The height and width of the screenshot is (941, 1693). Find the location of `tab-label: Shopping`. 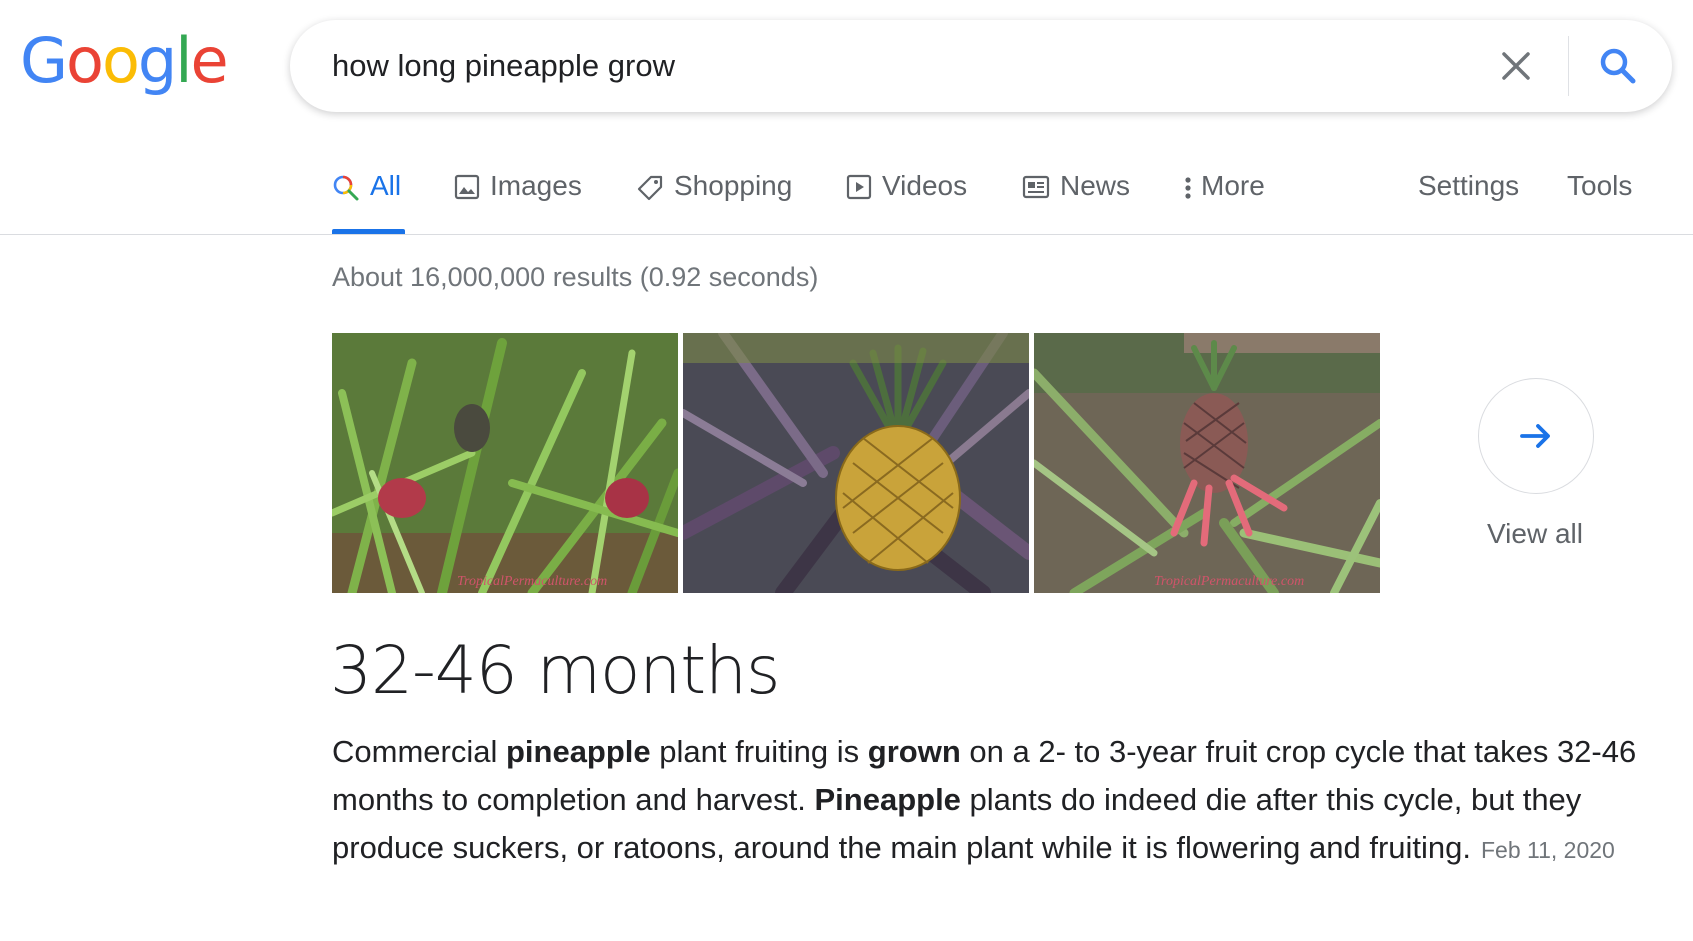

tab-label: Shopping is located at coordinates (733, 185).